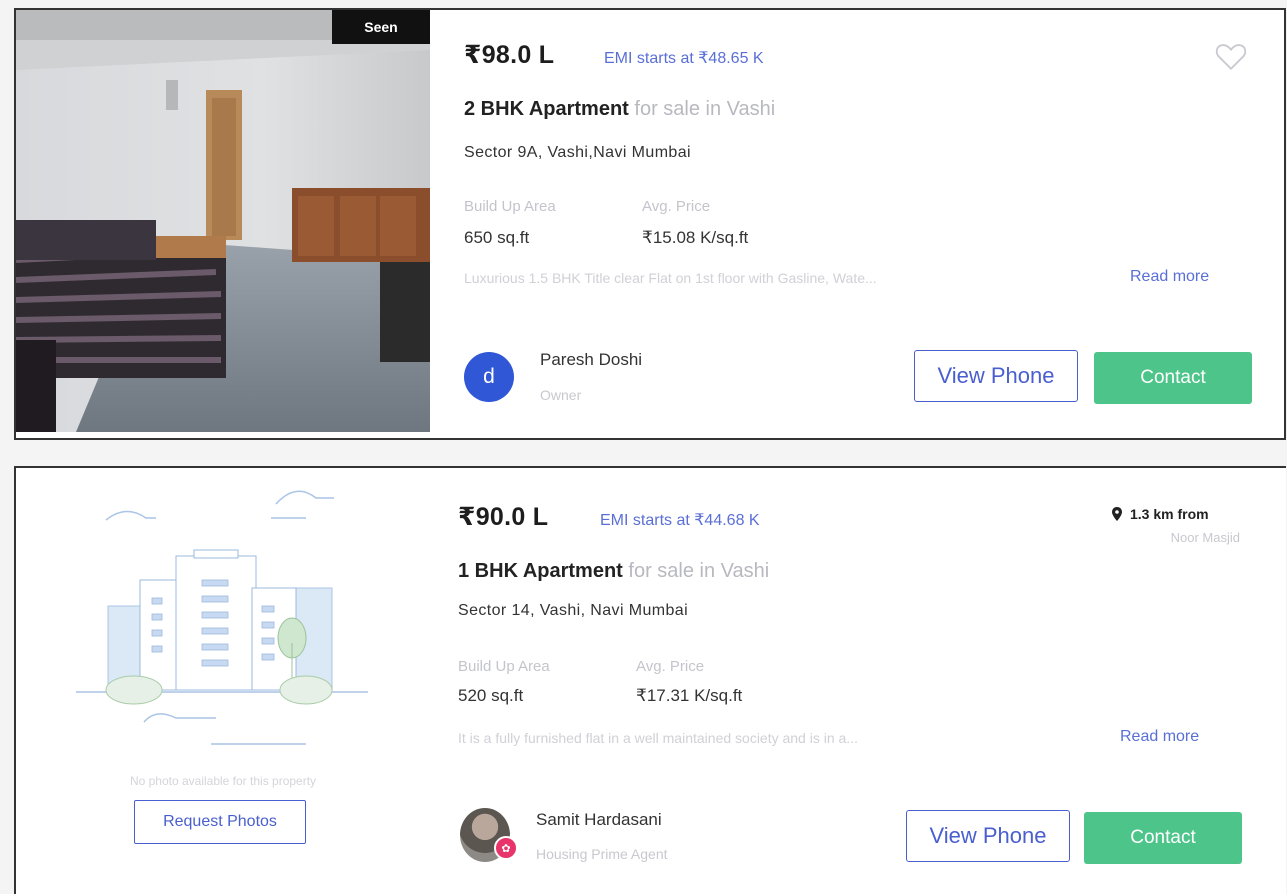 The image size is (1287, 894). Describe the element at coordinates (223, 781) in the screenshot. I see `no-photo-text: No photo available for this property` at that location.